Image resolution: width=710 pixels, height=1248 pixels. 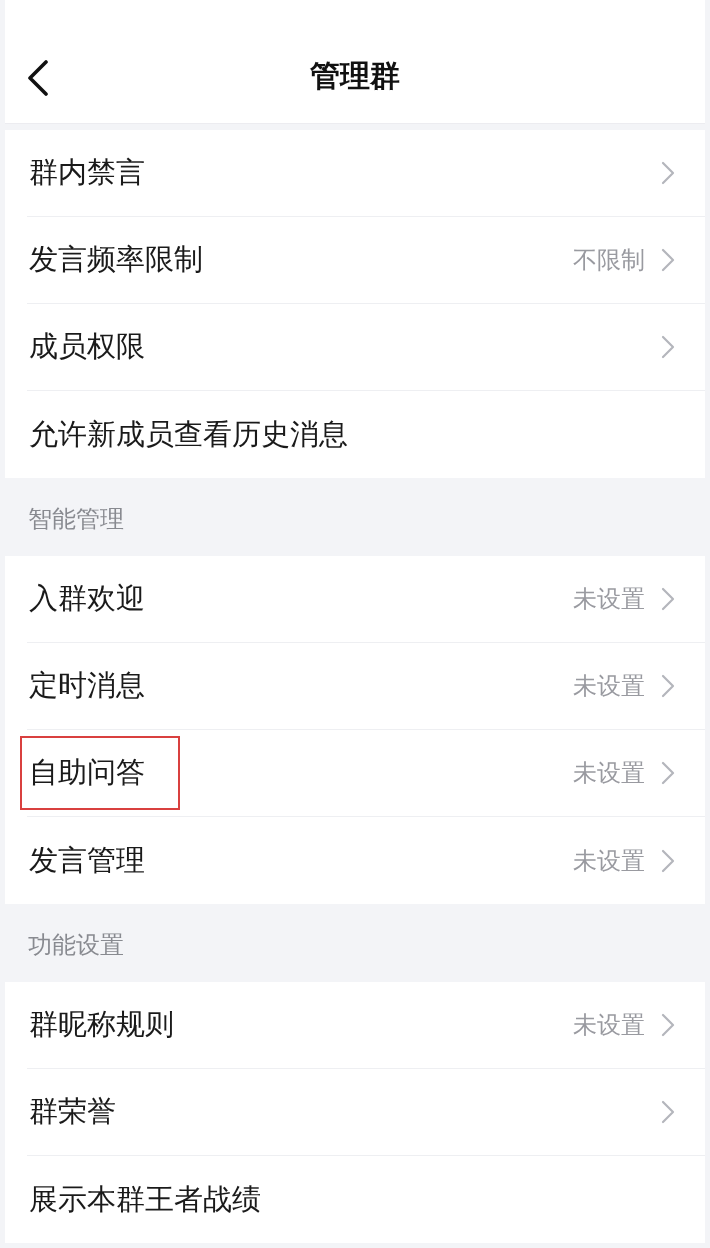 I want to click on settings-row: 群内禁言, so click(x=355, y=173).